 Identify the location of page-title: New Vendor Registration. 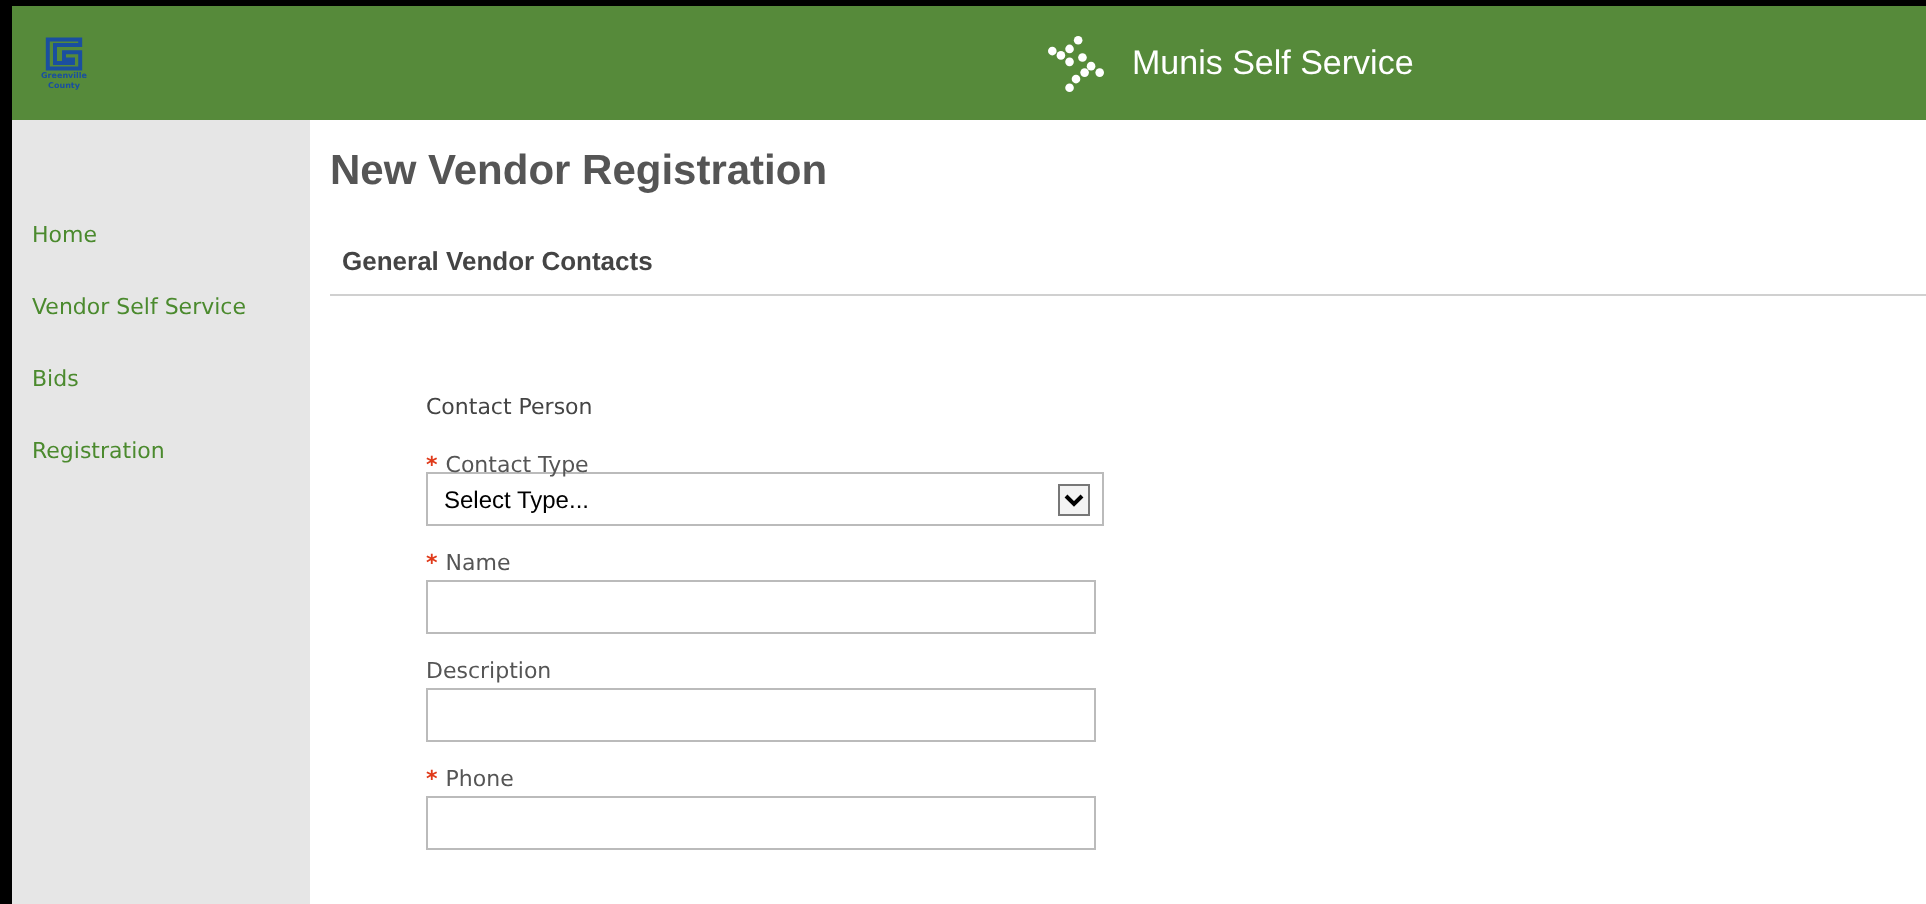
(580, 172).